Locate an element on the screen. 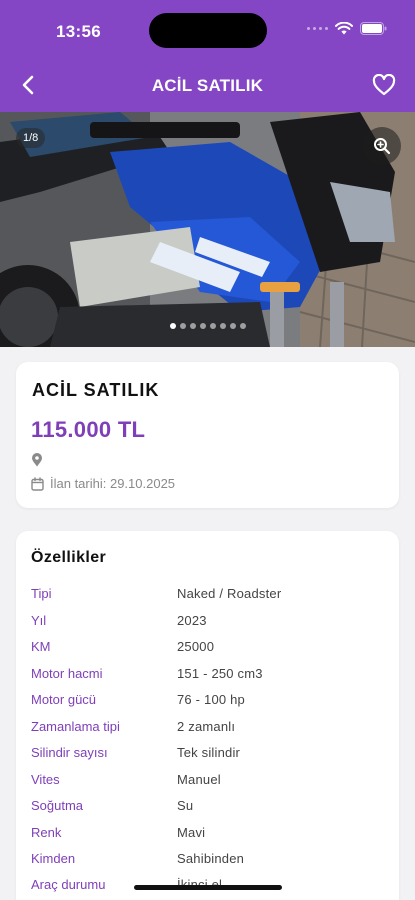 The image size is (415, 900). spec-key: Araç durumu is located at coordinates (68, 884).